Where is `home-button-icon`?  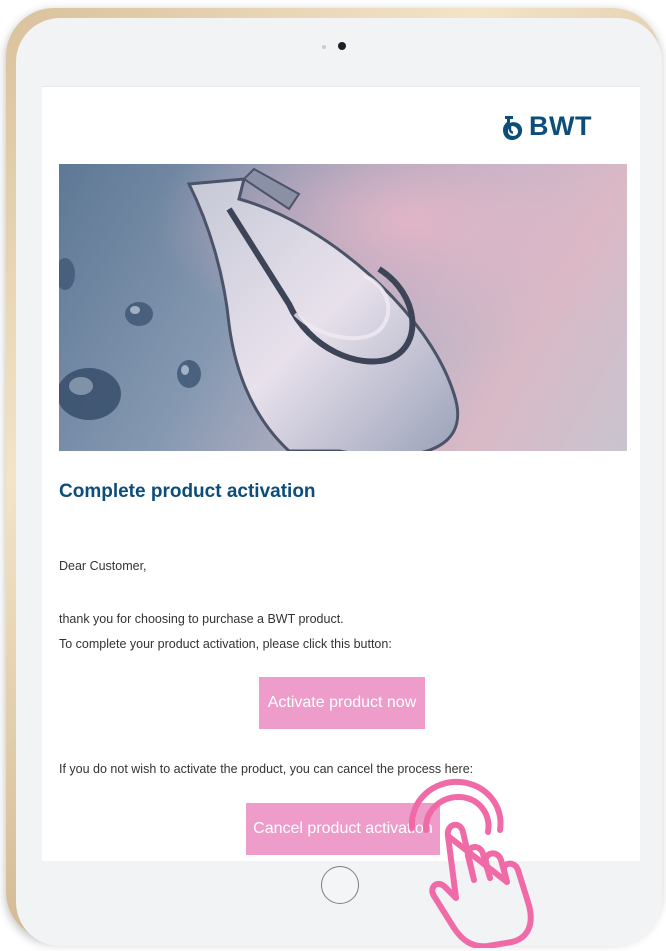
home-button-icon is located at coordinates (340, 885).